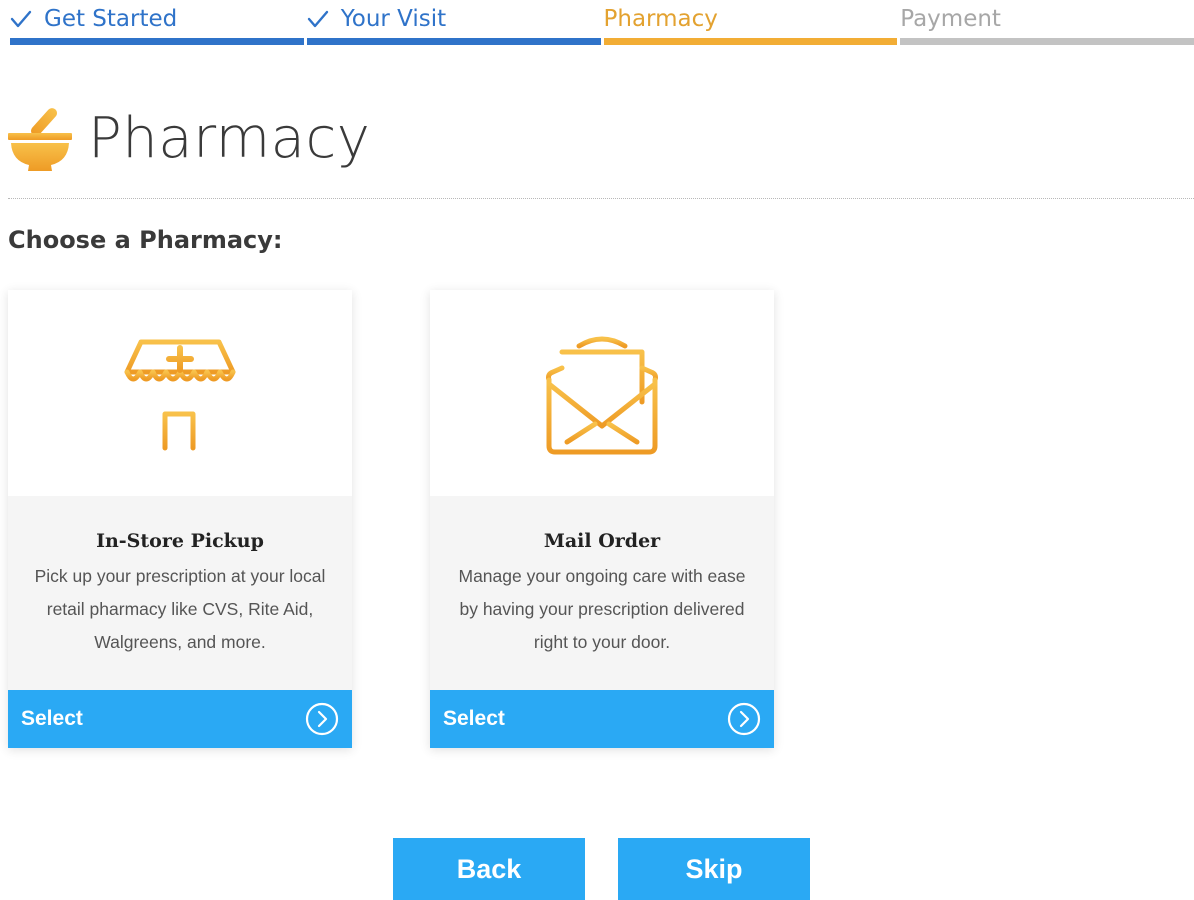 This screenshot has height=900, width=1194. Describe the element at coordinates (950, 19) in the screenshot. I see `step-label: Payment` at that location.